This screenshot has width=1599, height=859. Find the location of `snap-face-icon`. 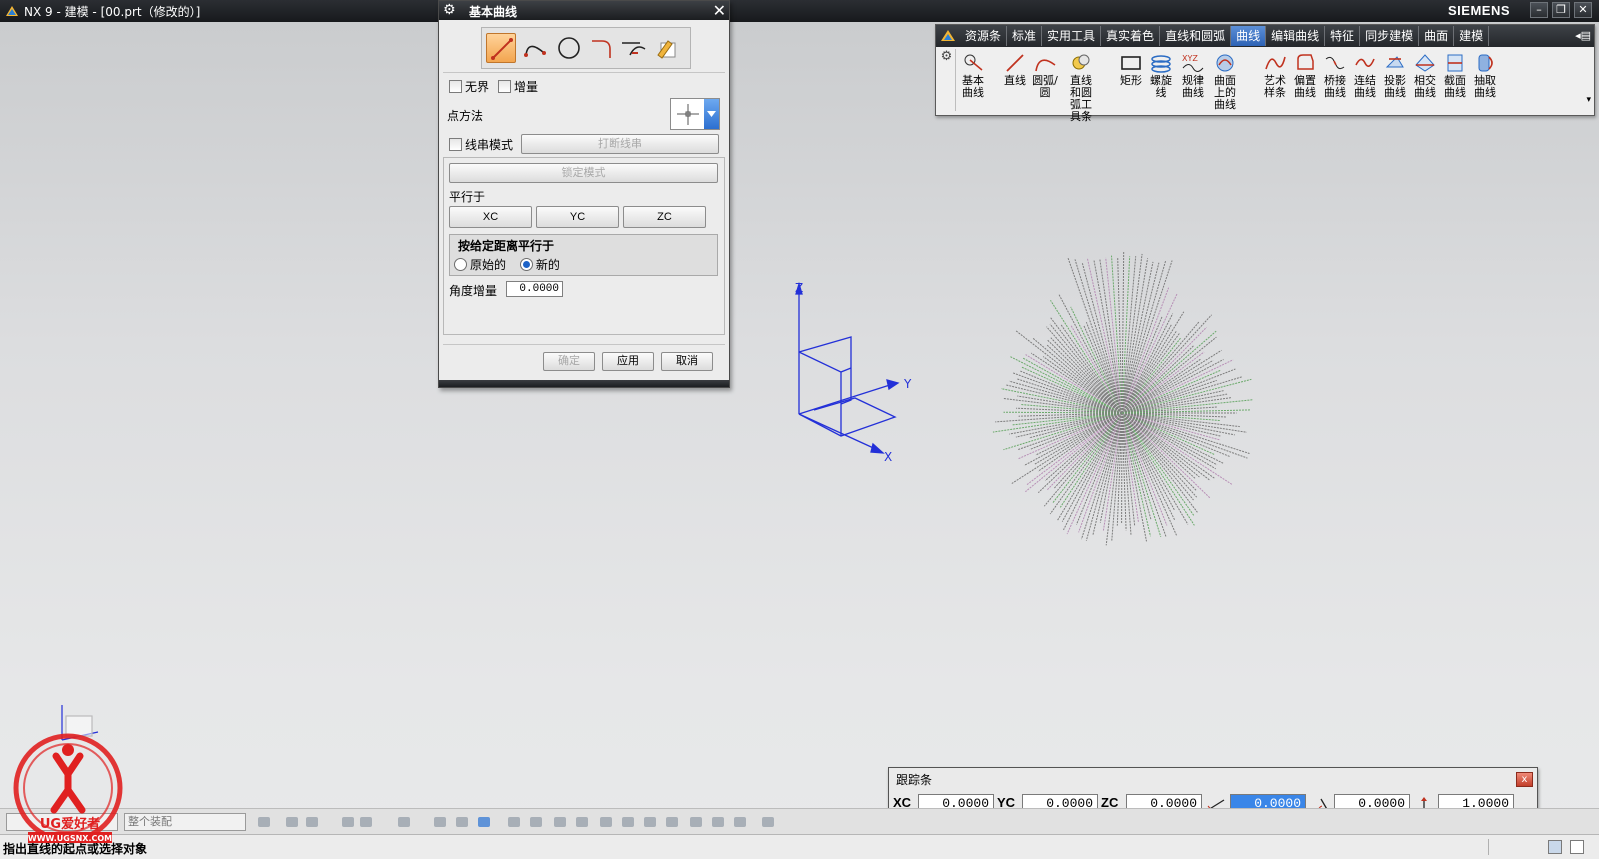

snap-face-icon is located at coordinates (740, 822).